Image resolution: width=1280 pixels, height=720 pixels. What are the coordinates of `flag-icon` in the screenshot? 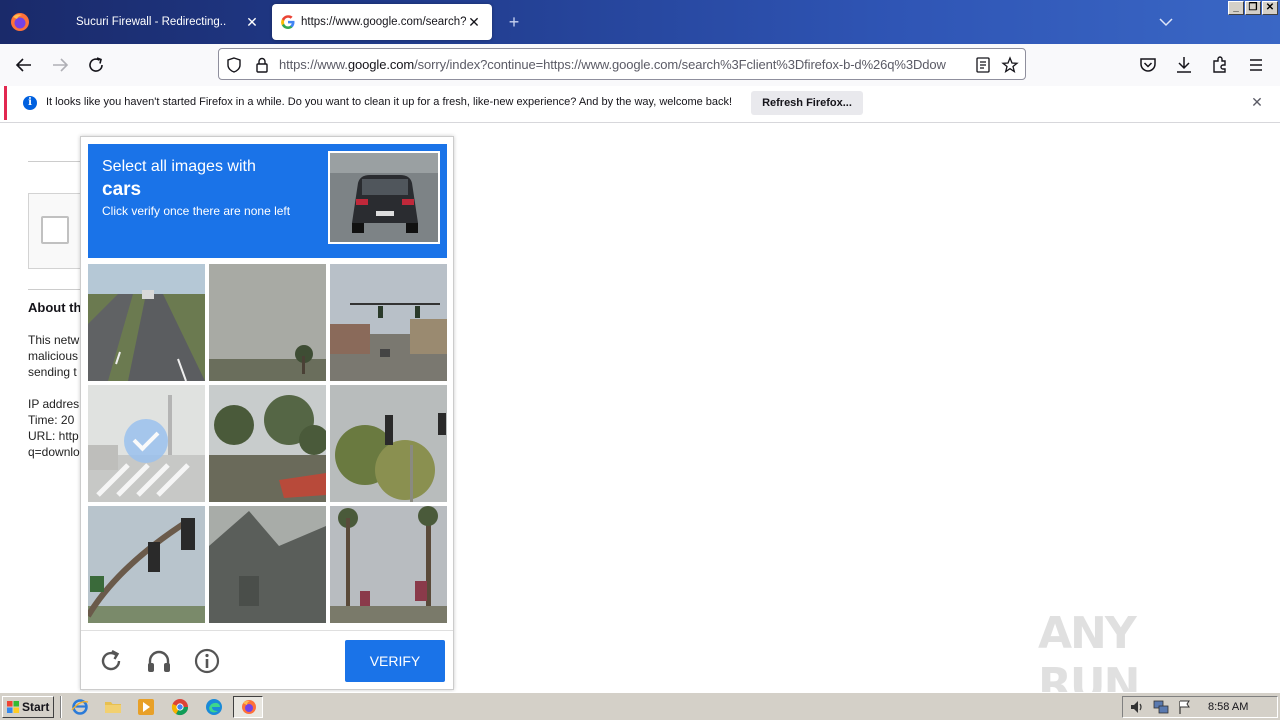 It's located at (1185, 707).